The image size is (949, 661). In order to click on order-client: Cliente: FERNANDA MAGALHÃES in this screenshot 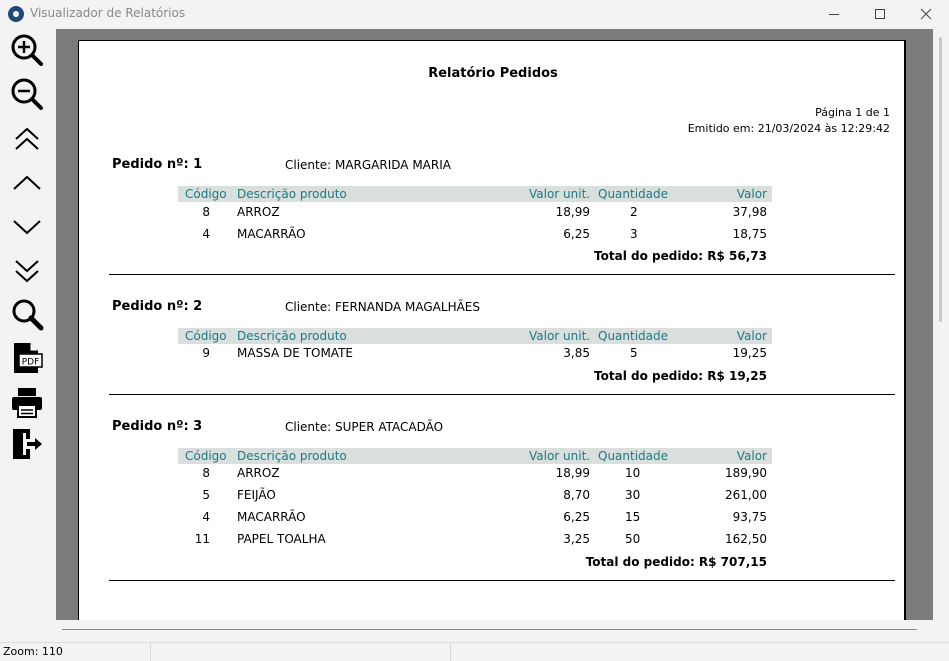, I will do `click(382, 307)`.